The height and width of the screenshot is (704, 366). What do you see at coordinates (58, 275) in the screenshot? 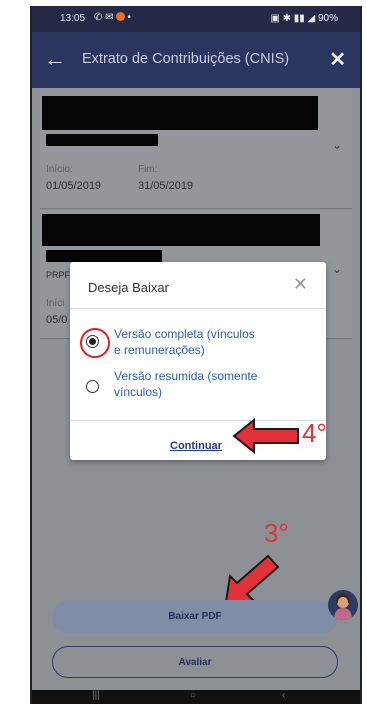
I see `card-partial-text: PRPF` at bounding box center [58, 275].